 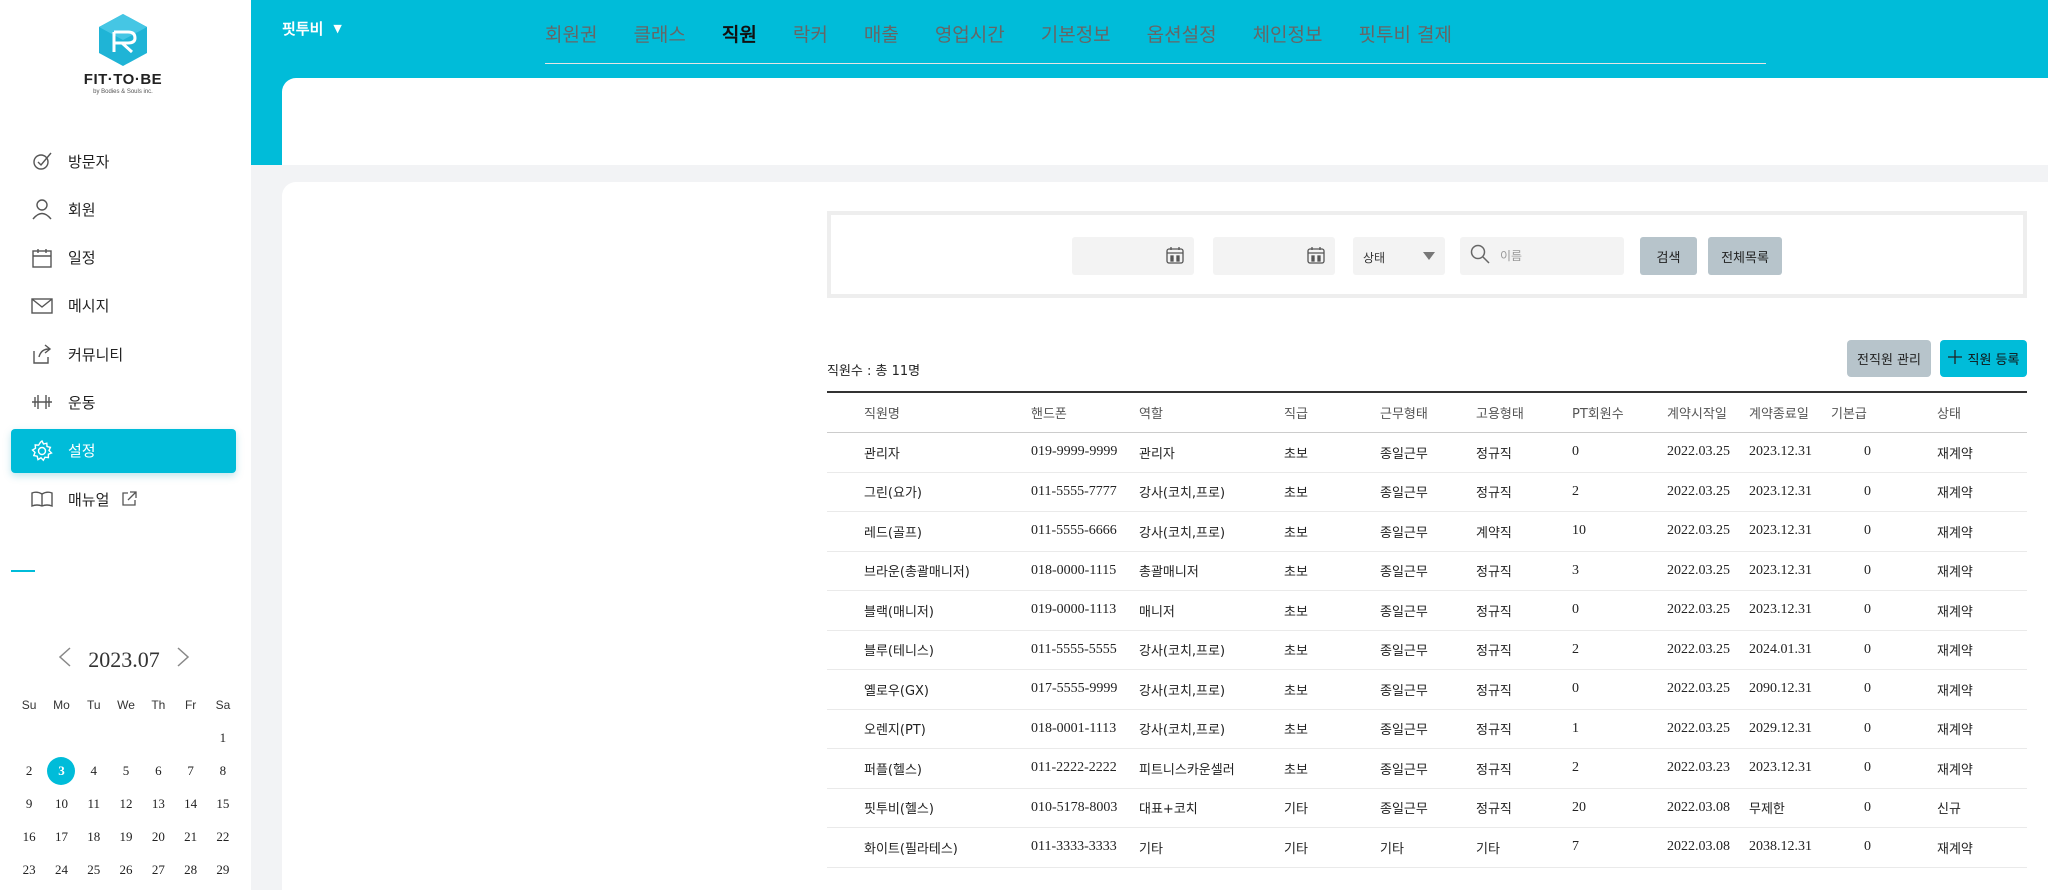 What do you see at coordinates (123, 258) in the screenshot?
I see `sidebar-item-schedule: 일정` at bounding box center [123, 258].